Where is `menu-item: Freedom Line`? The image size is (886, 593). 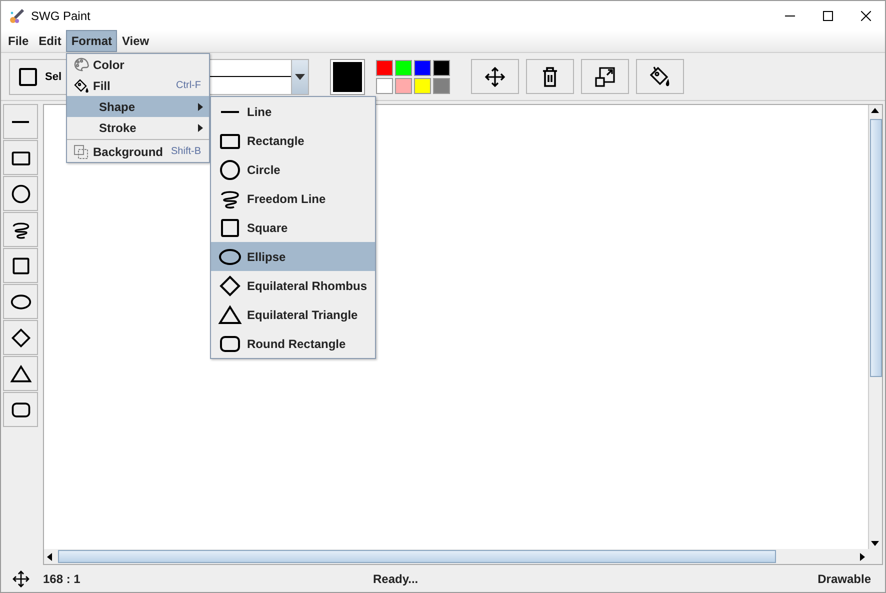
menu-item: Freedom Line is located at coordinates (293, 198).